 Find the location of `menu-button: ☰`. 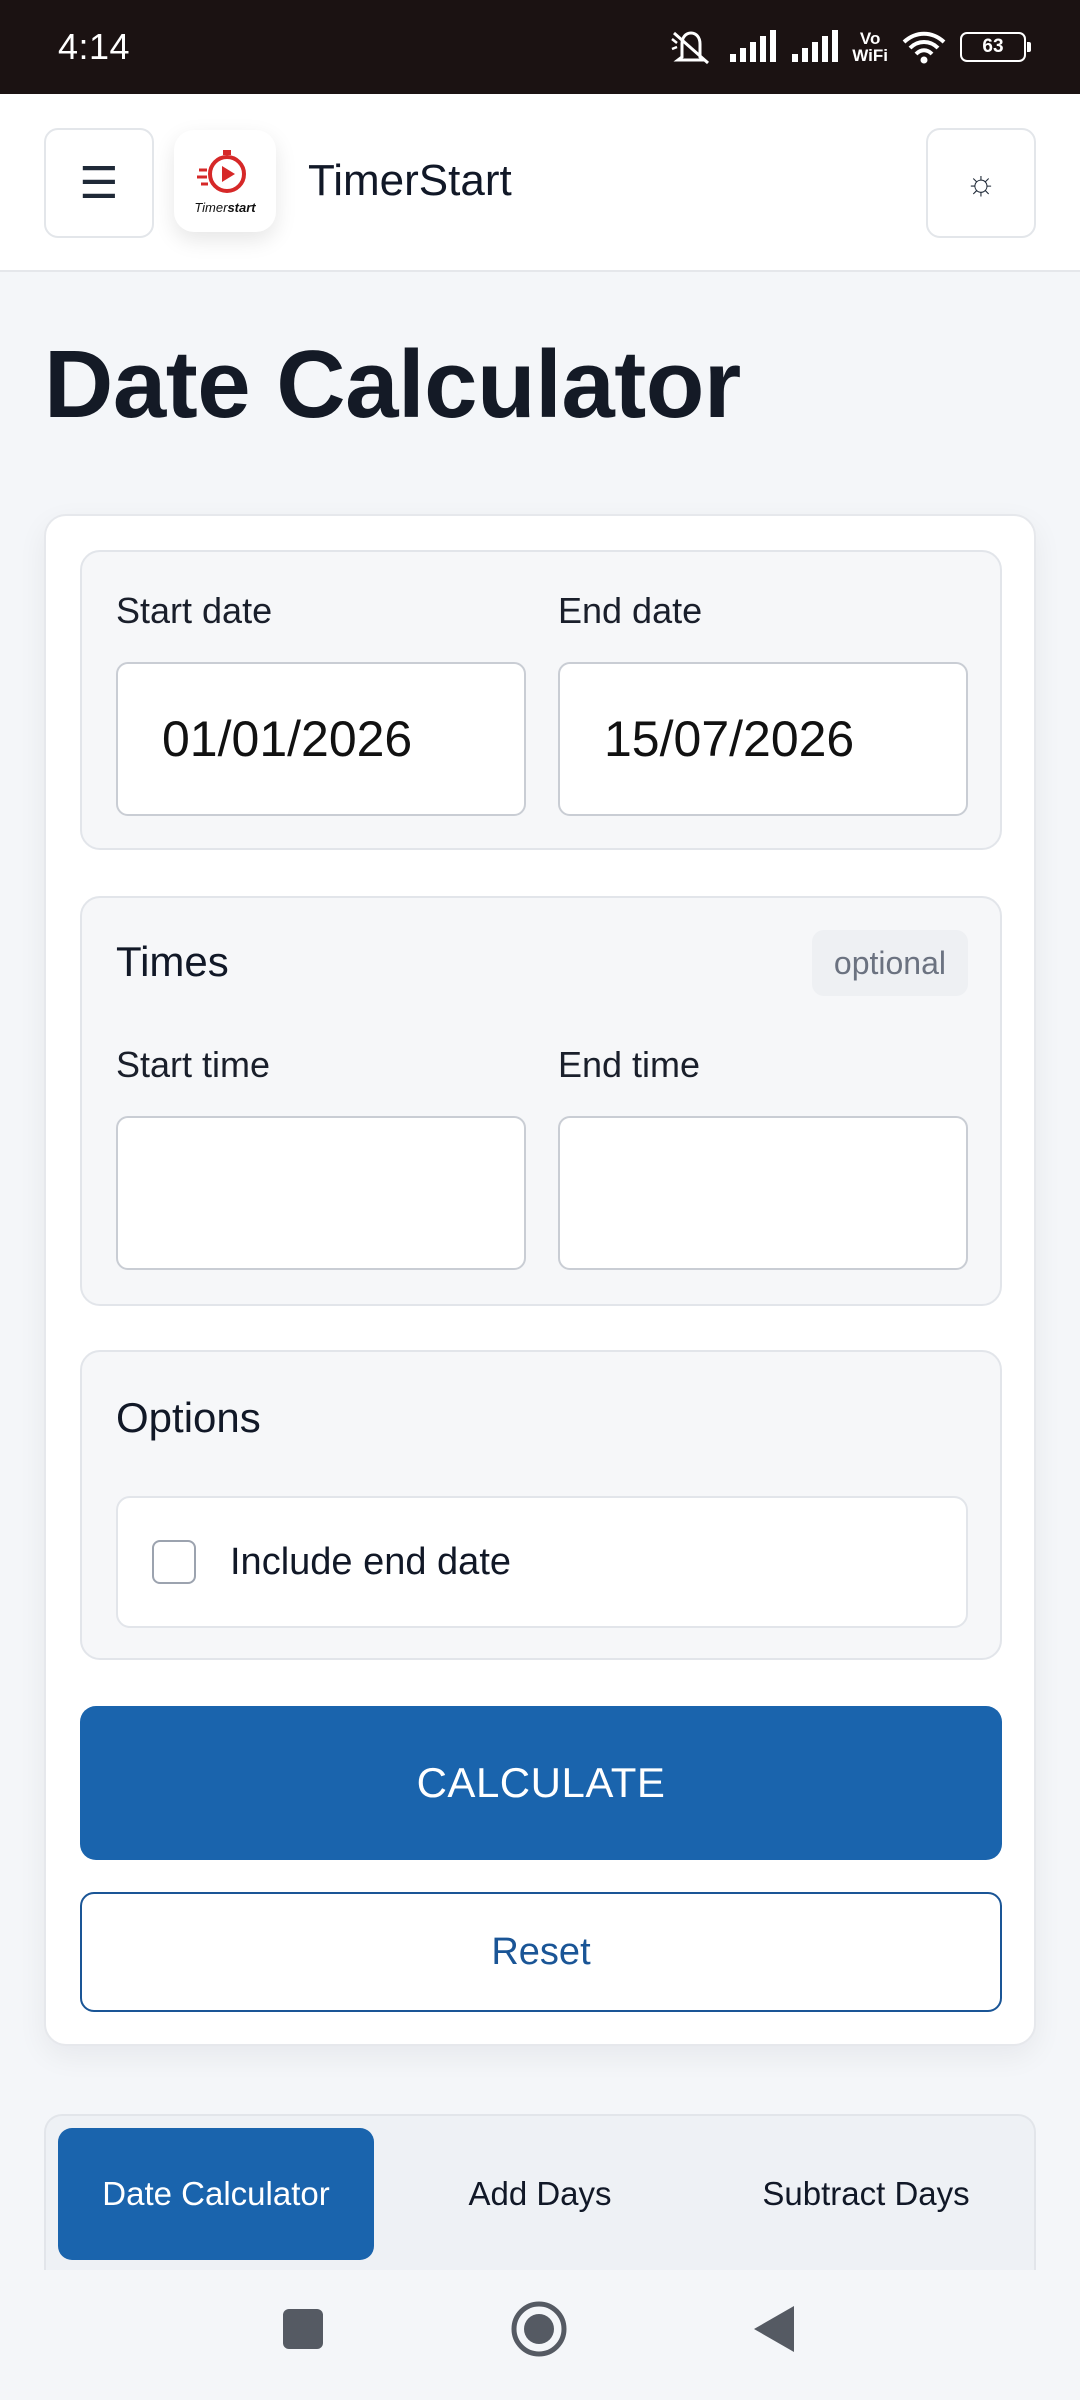

menu-button: ☰ is located at coordinates (99, 183).